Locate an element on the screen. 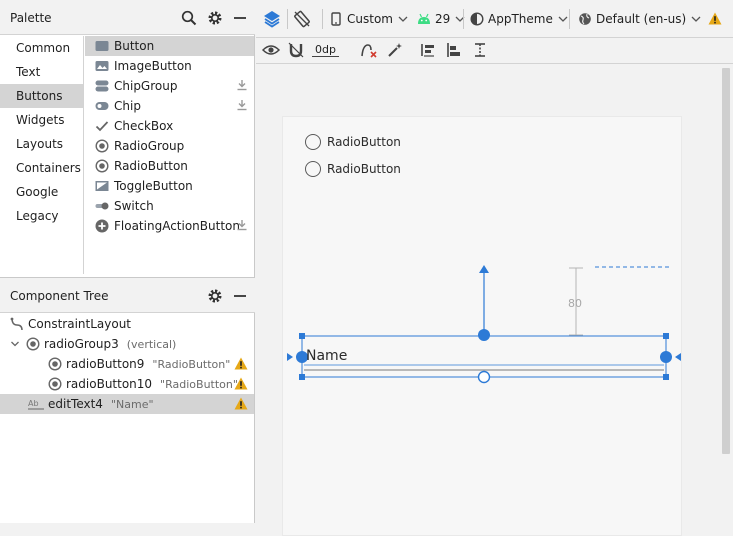 The image size is (733, 536). palette-item-label: CheckBox is located at coordinates (144, 126).